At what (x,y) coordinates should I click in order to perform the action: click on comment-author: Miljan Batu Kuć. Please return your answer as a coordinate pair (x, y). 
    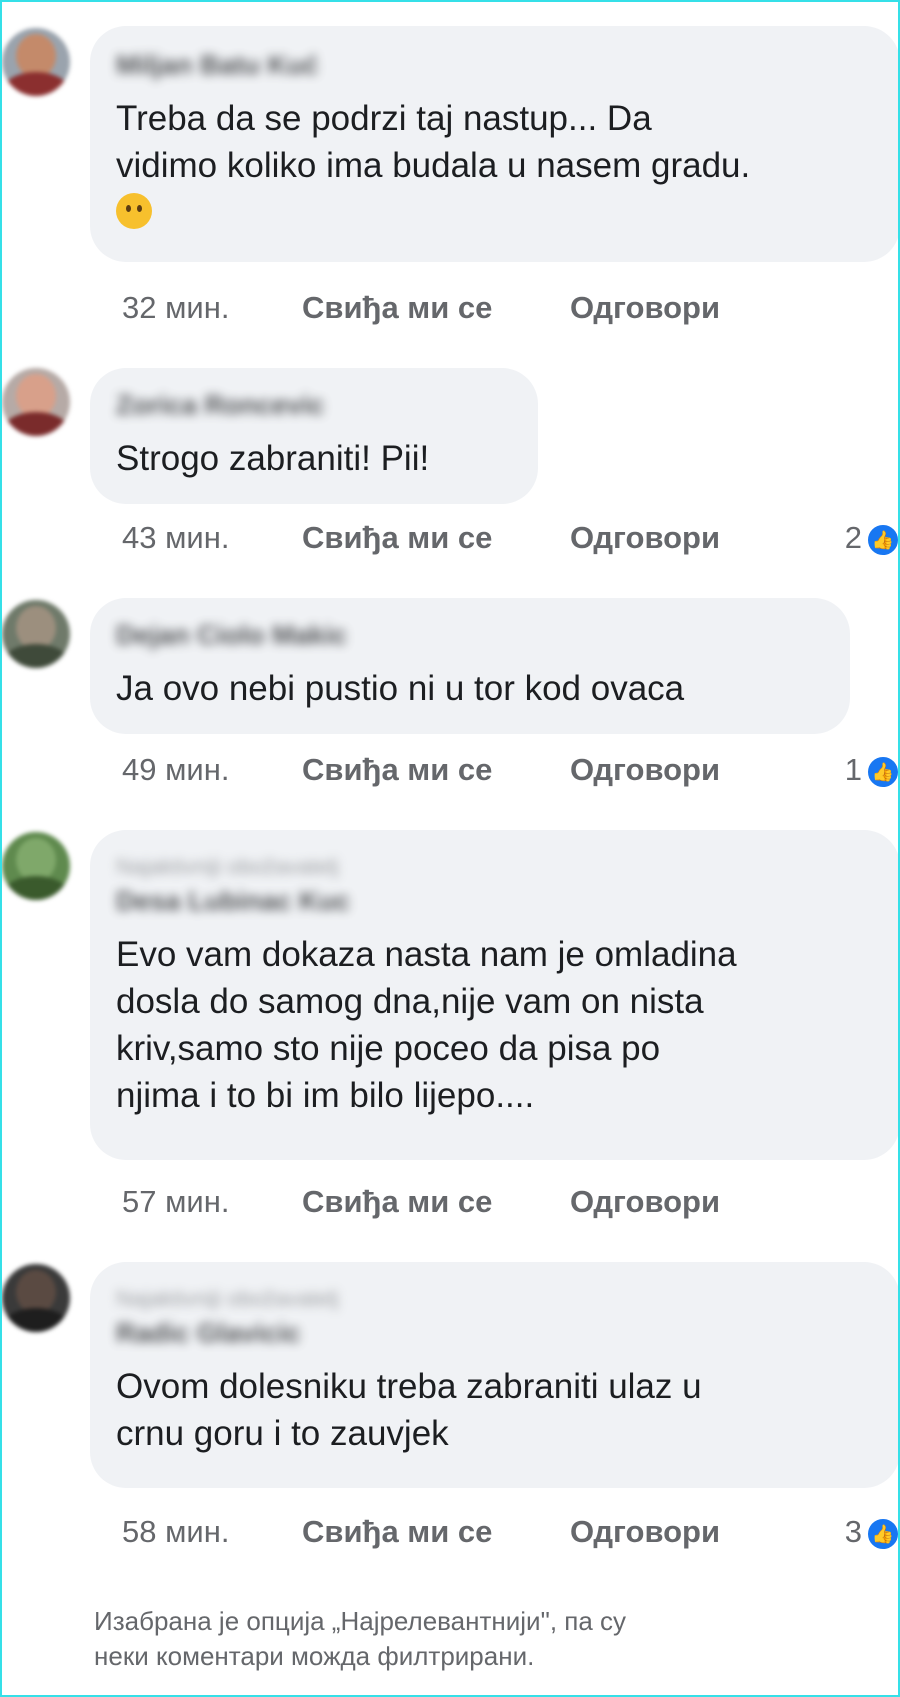
    Looking at the image, I should click on (495, 65).